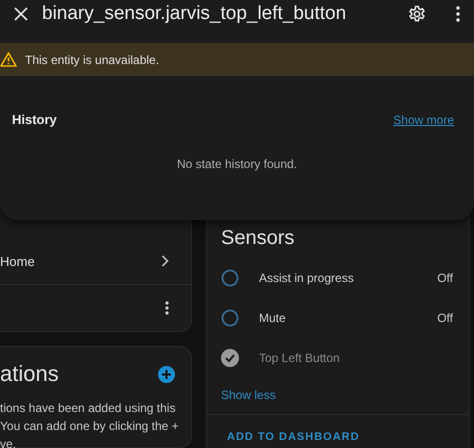 The height and width of the screenshot is (448, 474). What do you see at coordinates (258, 238) in the screenshot?
I see `card-title: Sensors` at bounding box center [258, 238].